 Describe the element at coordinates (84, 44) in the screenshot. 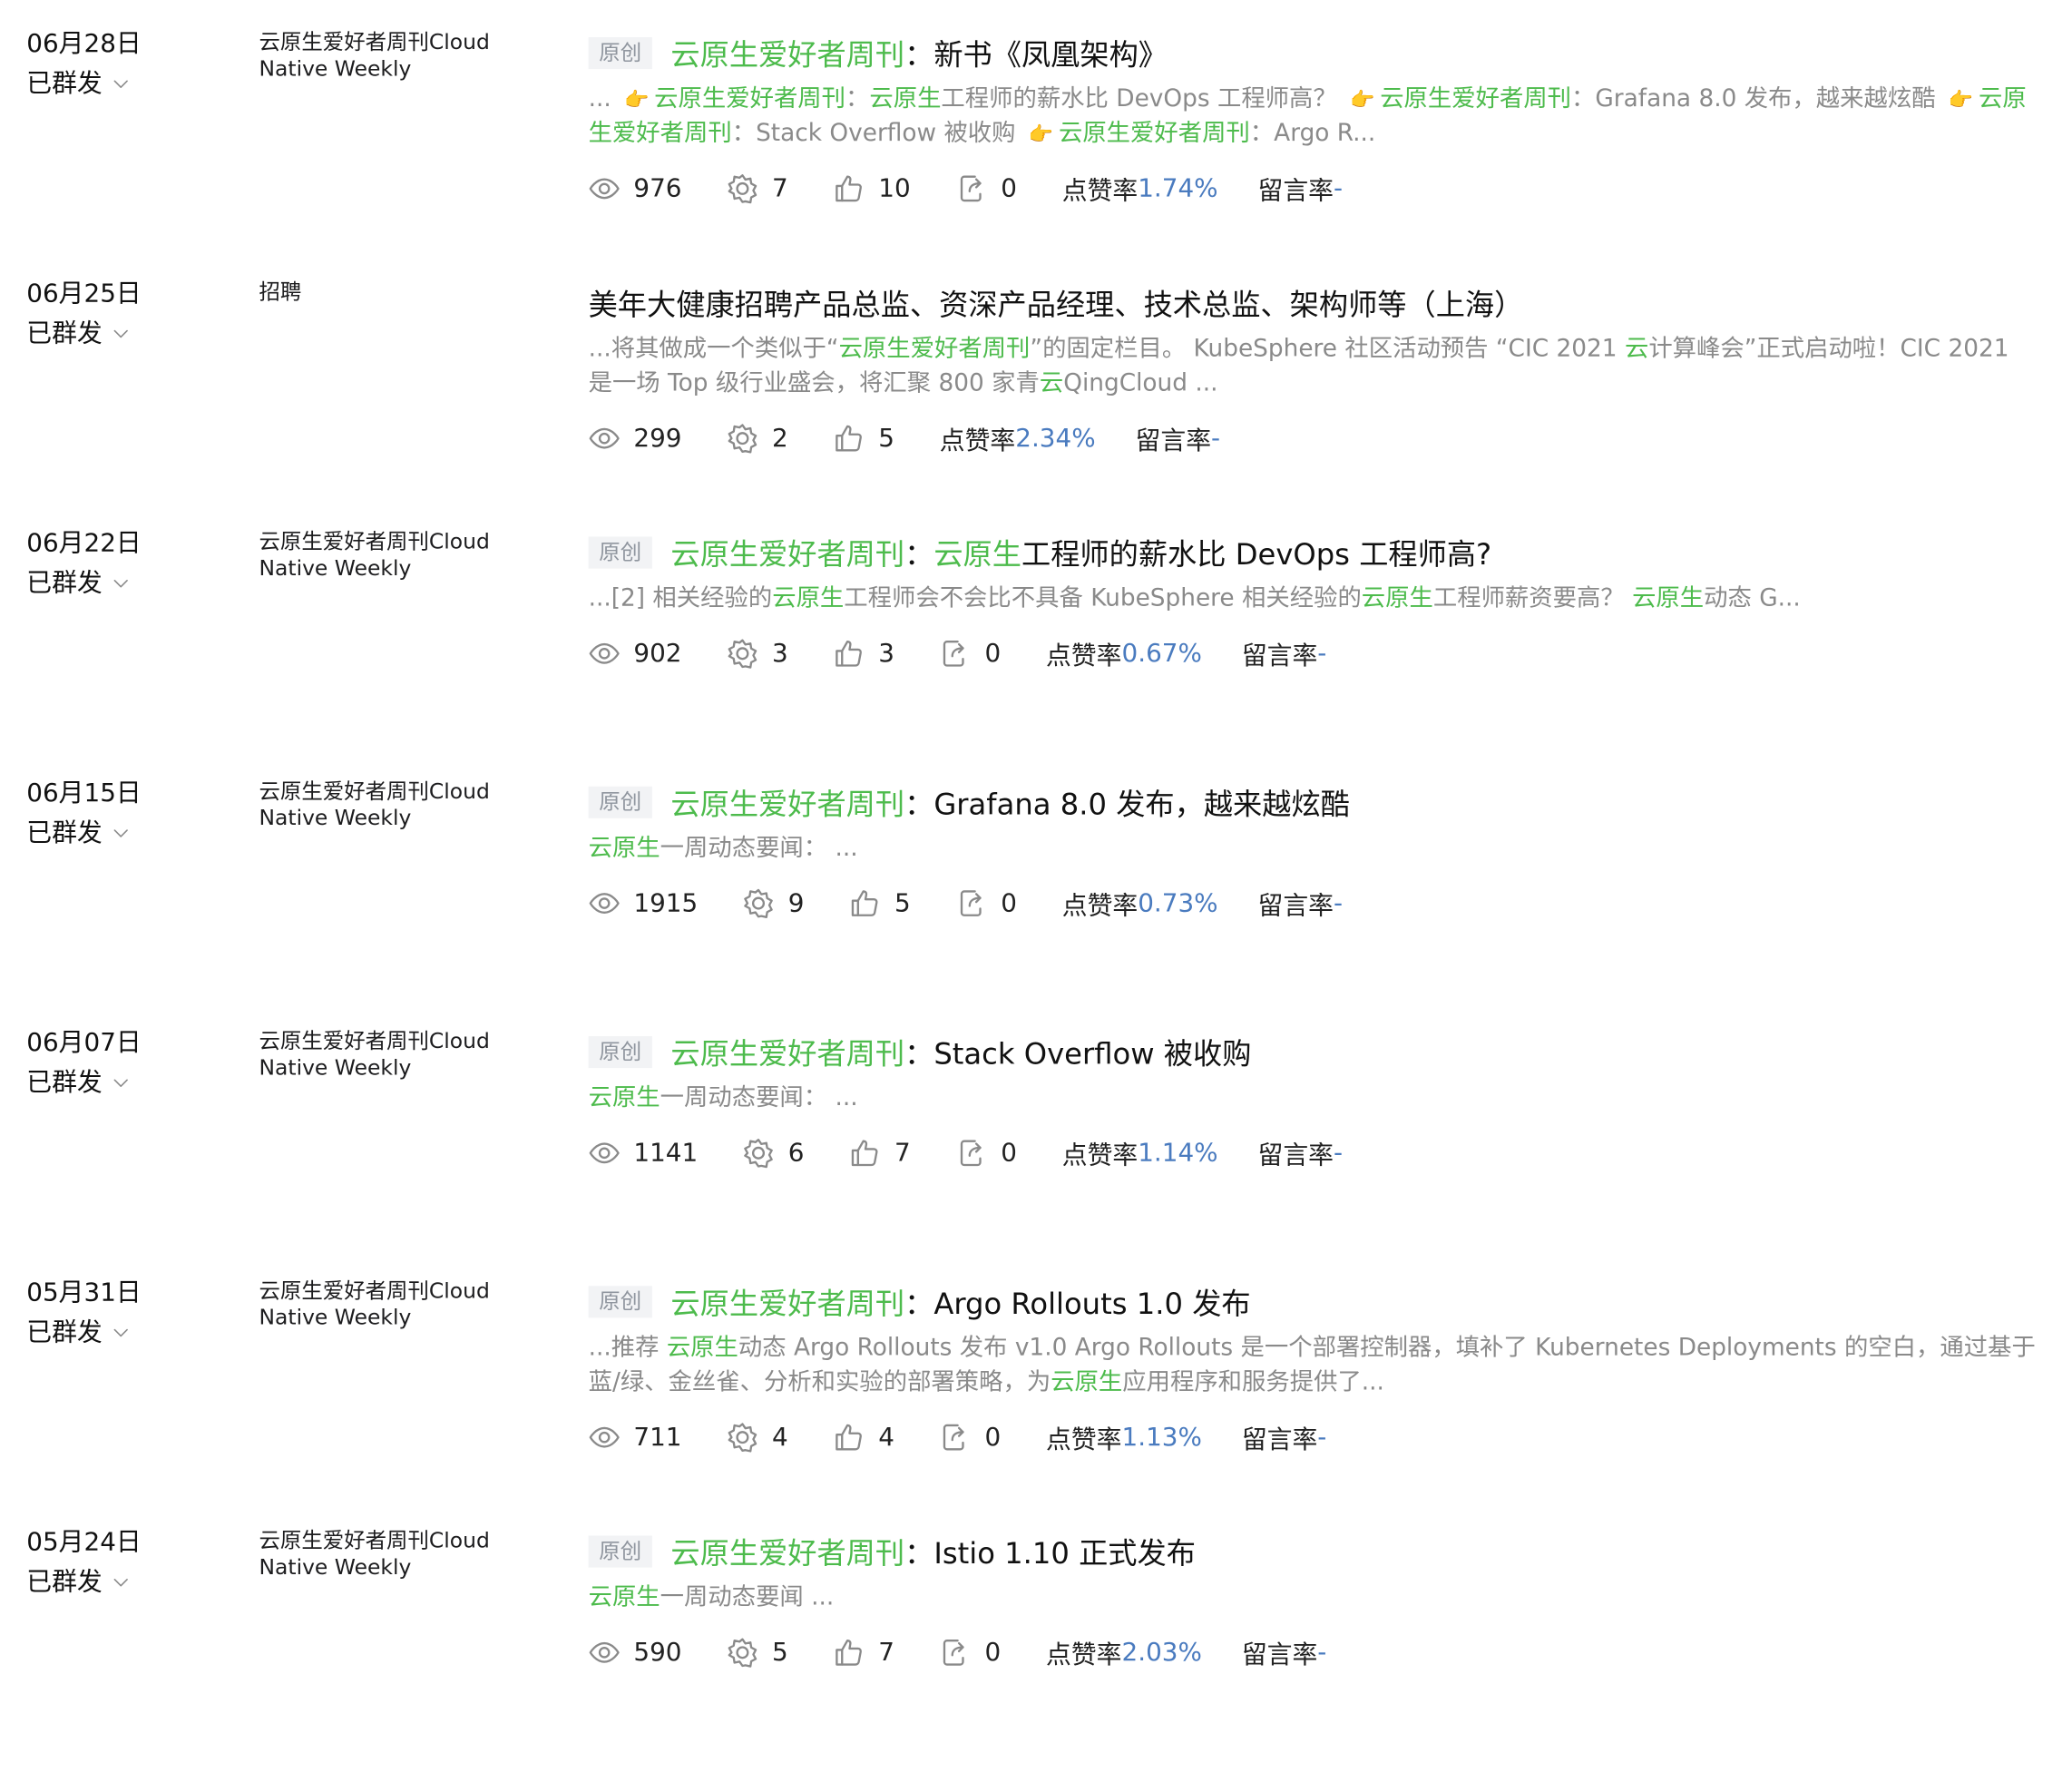

I see `publish-date: 06月28日` at that location.